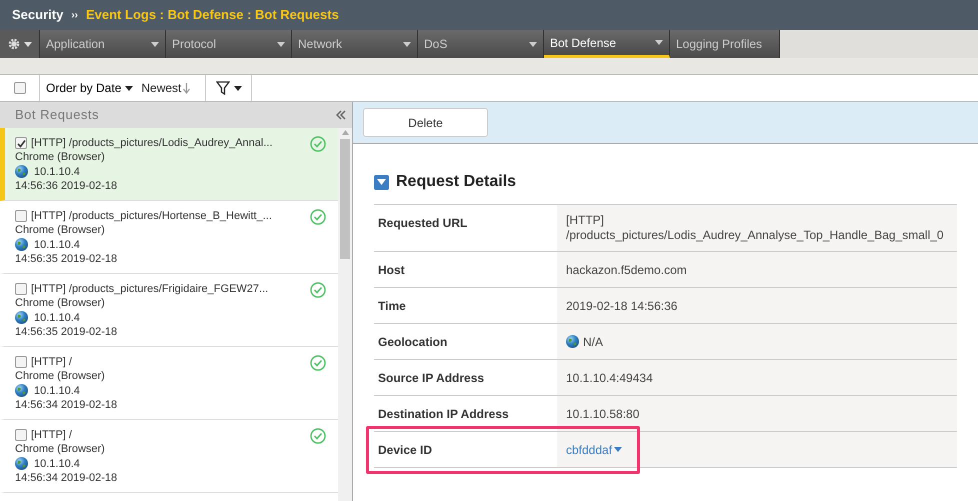 The image size is (978, 501). Describe the element at coordinates (341, 115) in the screenshot. I see `collapse-icon` at that location.